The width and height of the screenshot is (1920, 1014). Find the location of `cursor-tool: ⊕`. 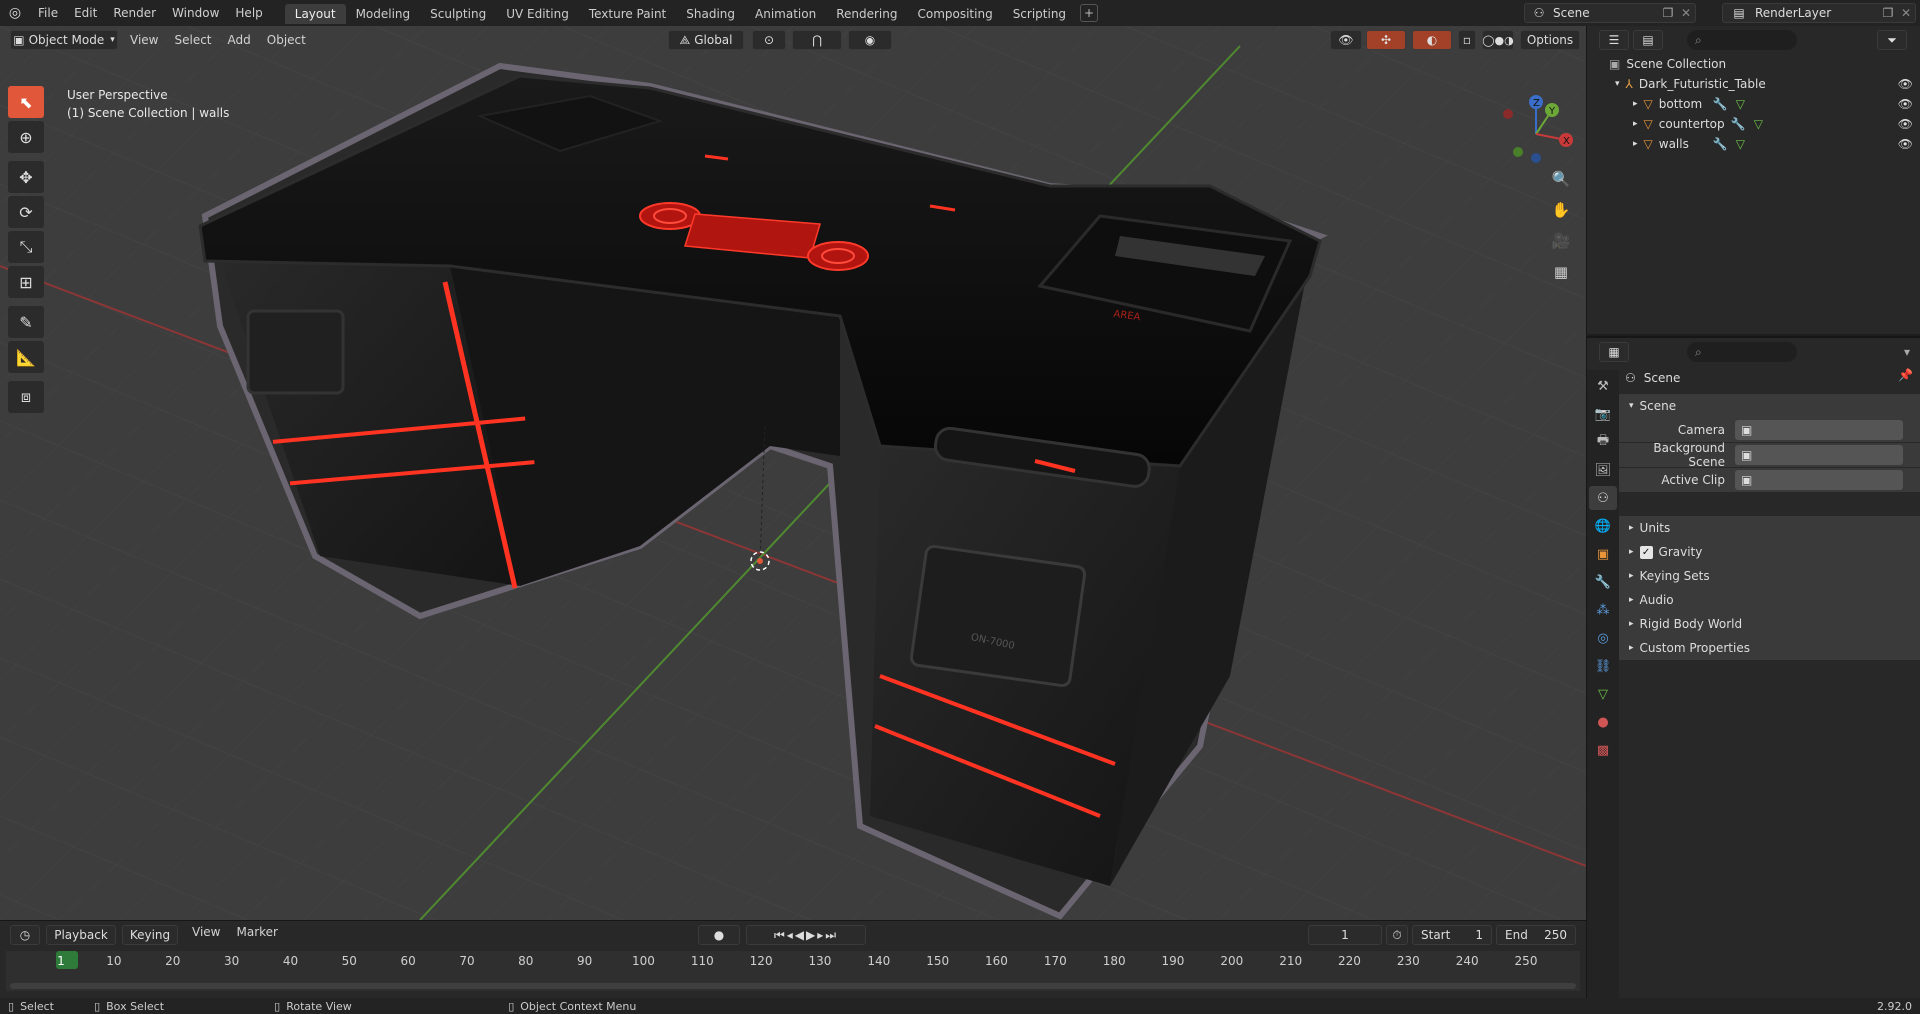

cursor-tool: ⊕ is located at coordinates (26, 137).